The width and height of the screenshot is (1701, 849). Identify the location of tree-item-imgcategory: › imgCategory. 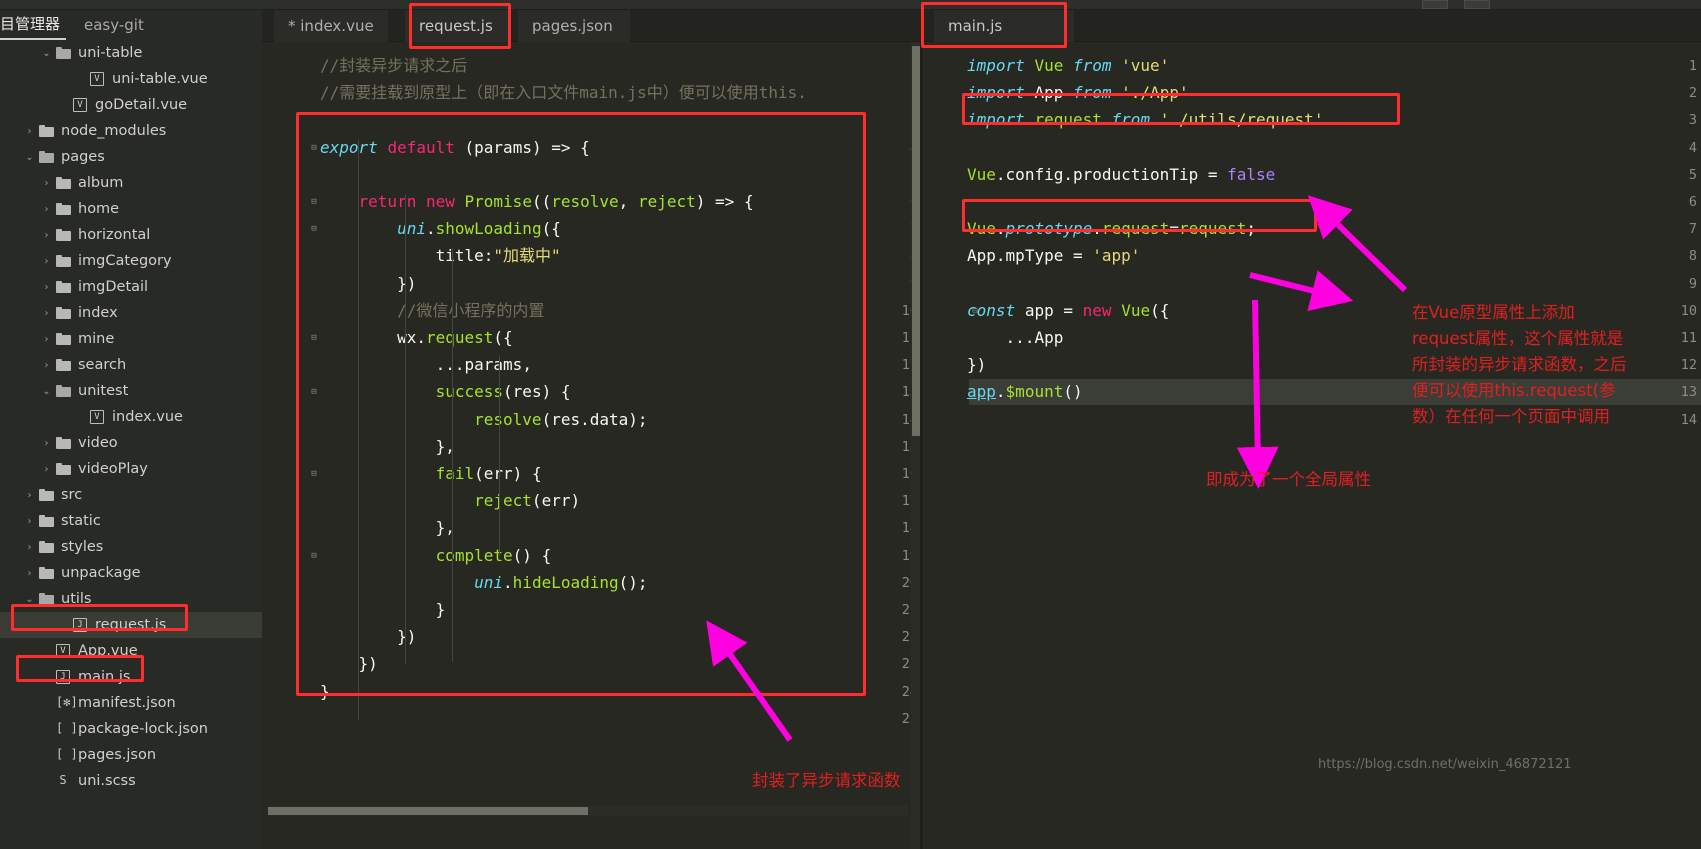
(131, 261).